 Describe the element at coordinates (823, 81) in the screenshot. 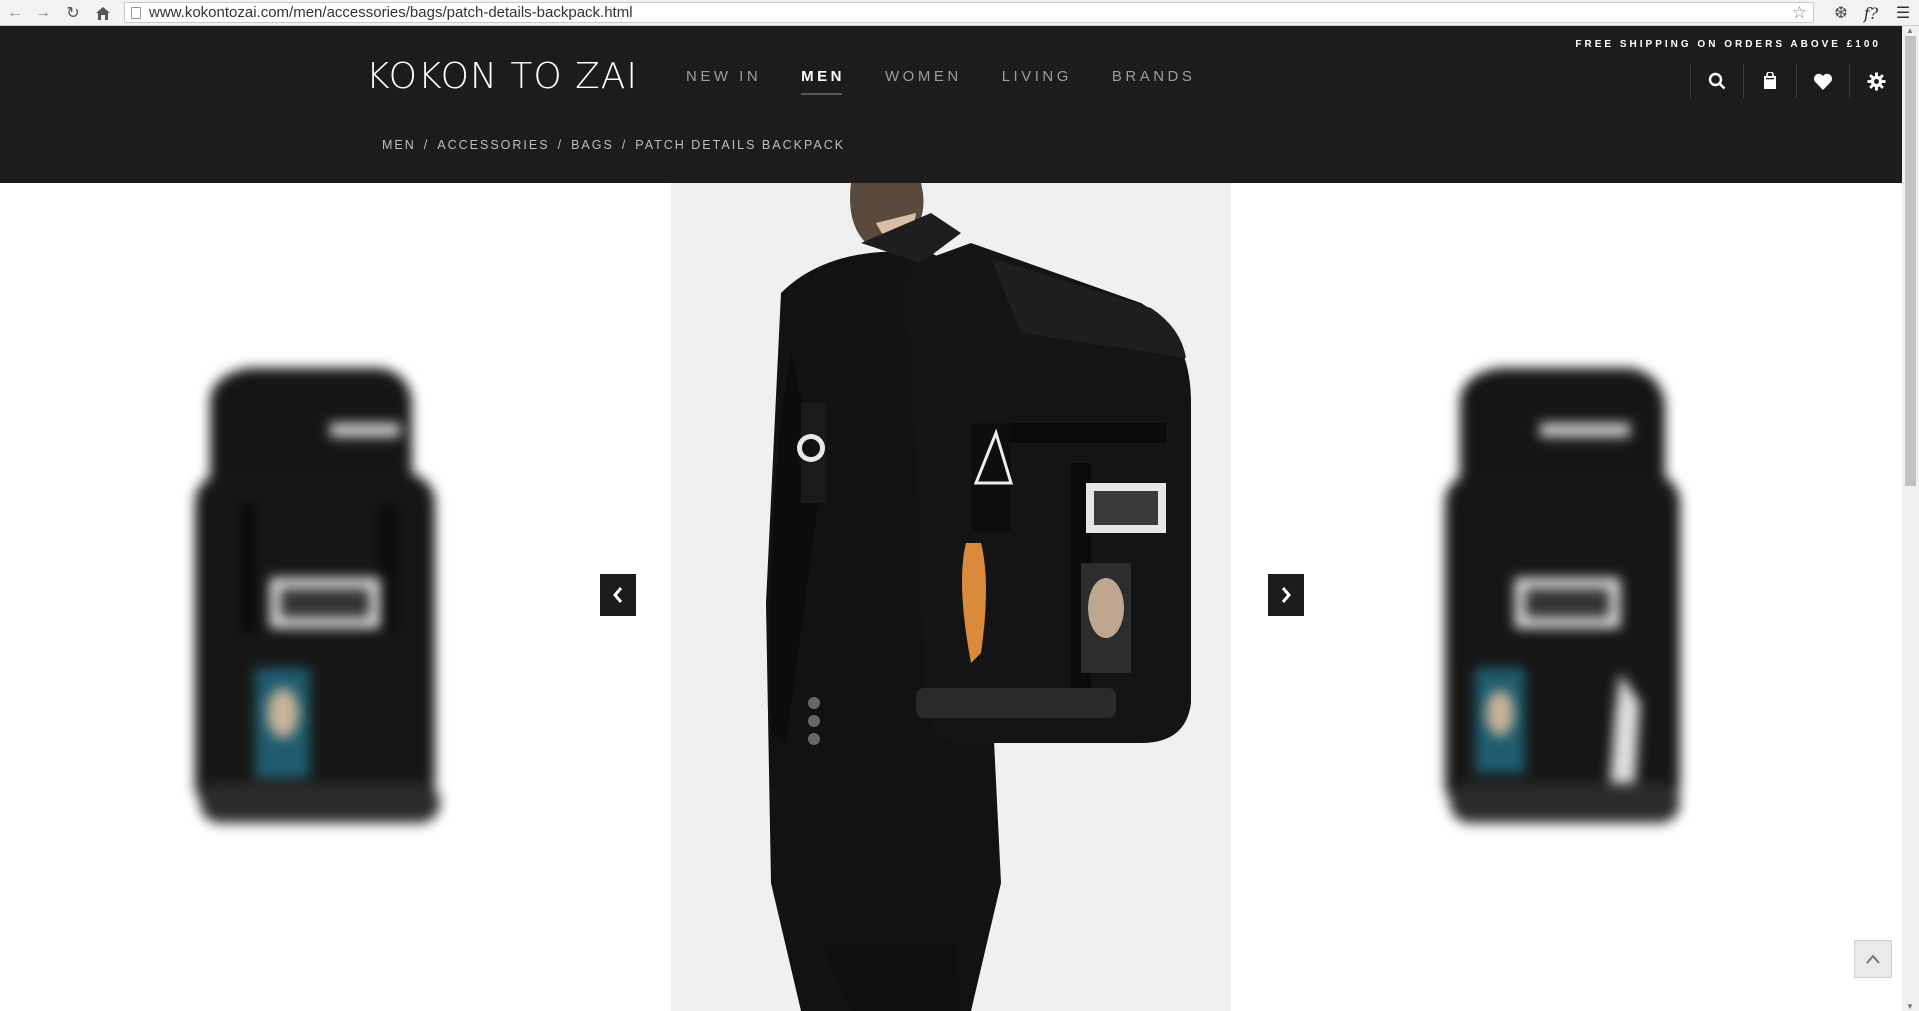

I see `nav-men: MEN` at that location.